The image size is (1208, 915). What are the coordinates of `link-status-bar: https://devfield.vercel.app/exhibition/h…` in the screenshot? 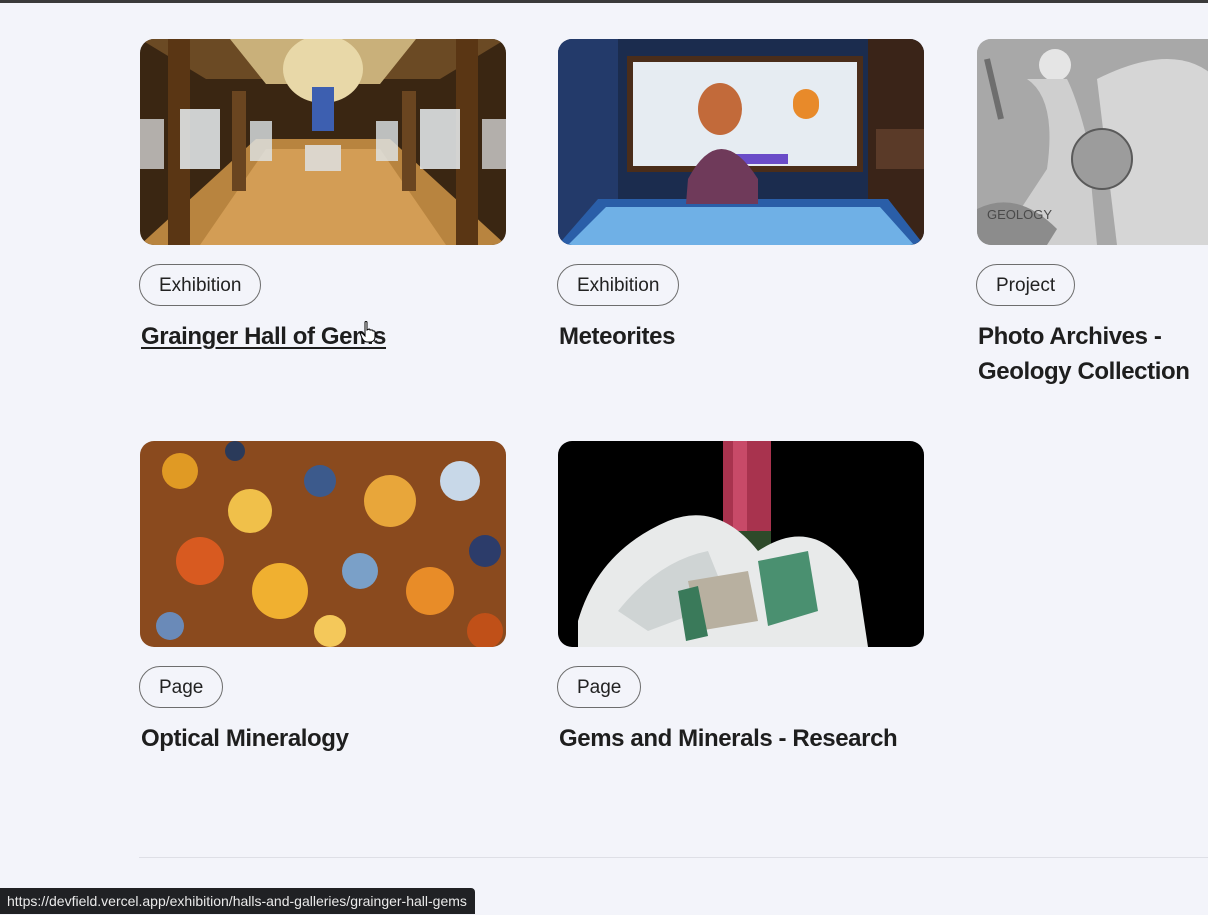 It's located at (237, 901).